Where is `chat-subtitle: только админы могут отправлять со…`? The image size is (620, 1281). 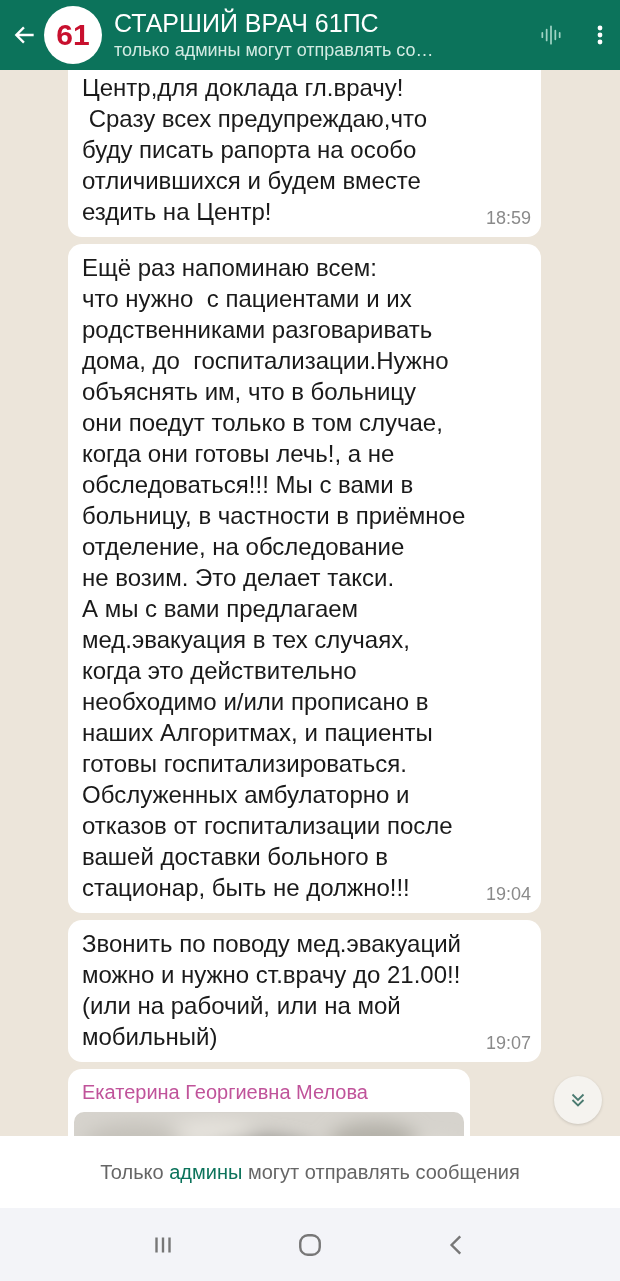
chat-subtitle: только админы могут отправлять со… is located at coordinates (274, 50).